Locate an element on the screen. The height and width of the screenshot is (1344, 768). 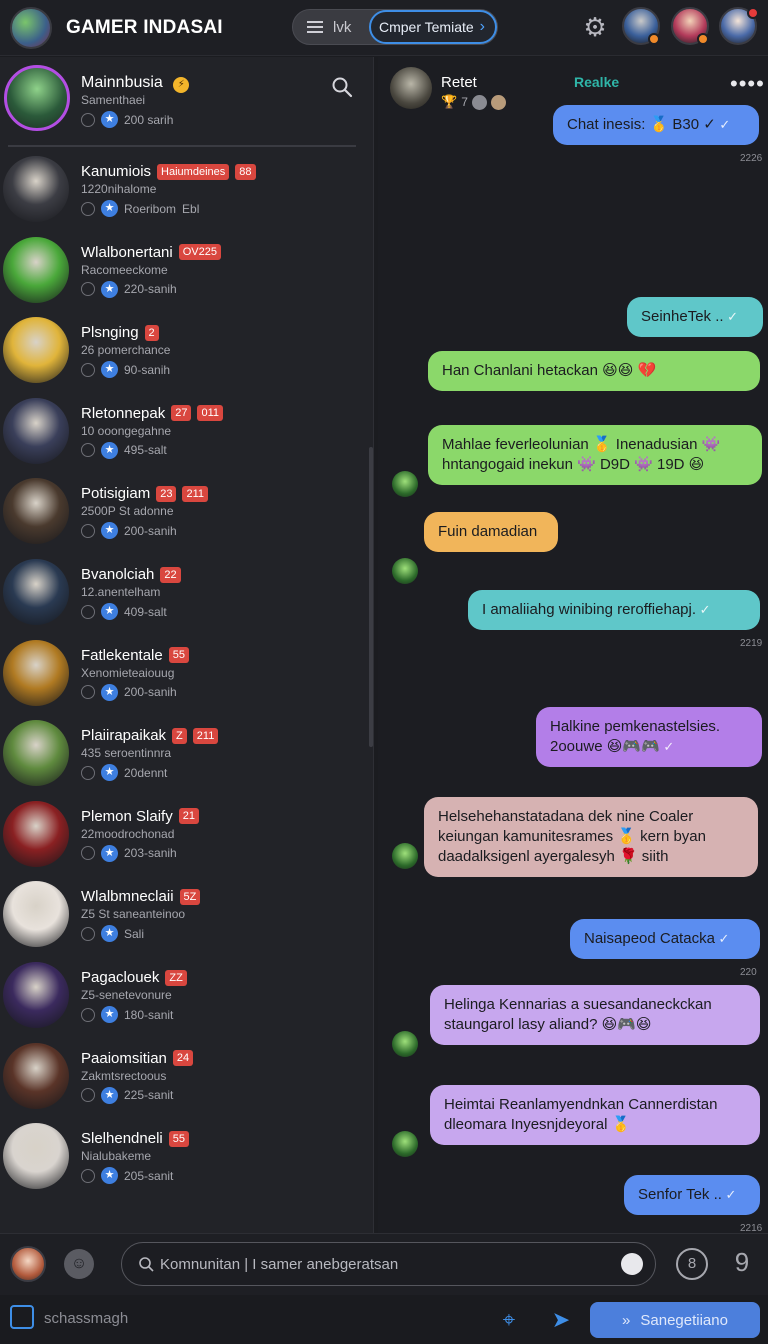
list-item: Plsnging 2 26 pomerchance ★ 90-sanih is located at coordinates (182, 355).